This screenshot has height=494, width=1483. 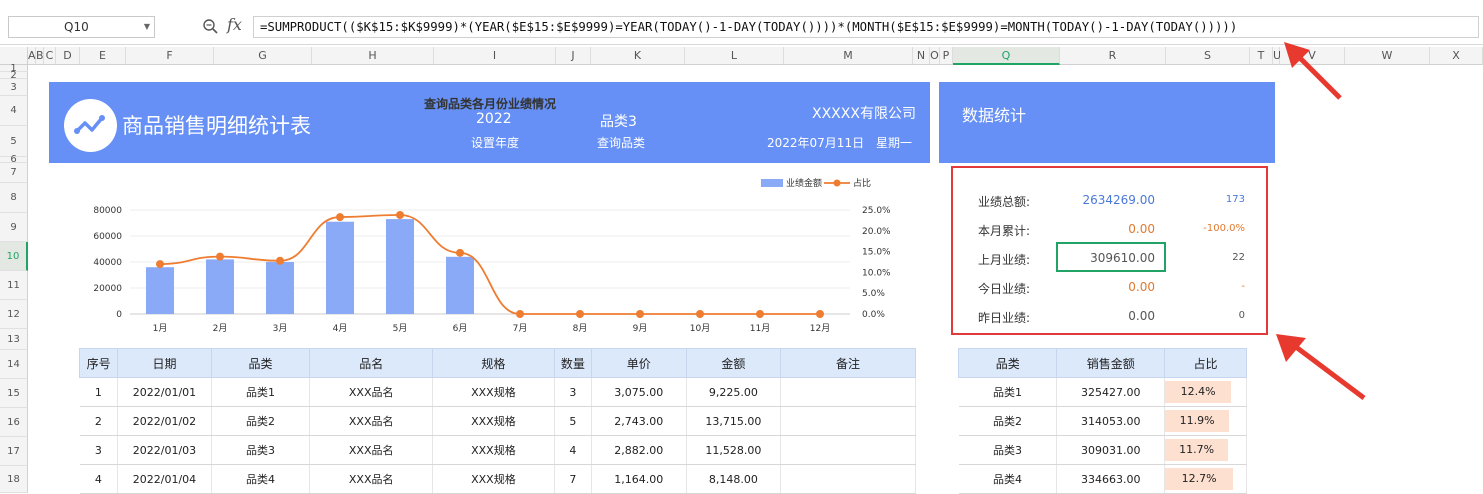 I want to click on column-header-I: I, so click(x=495, y=56).